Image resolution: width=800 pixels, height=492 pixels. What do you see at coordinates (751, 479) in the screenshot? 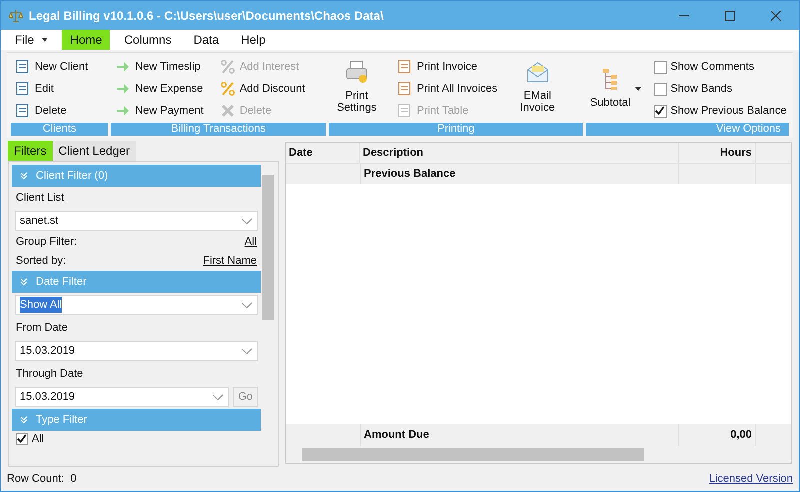
I see `license-link: Licensed Version` at bounding box center [751, 479].